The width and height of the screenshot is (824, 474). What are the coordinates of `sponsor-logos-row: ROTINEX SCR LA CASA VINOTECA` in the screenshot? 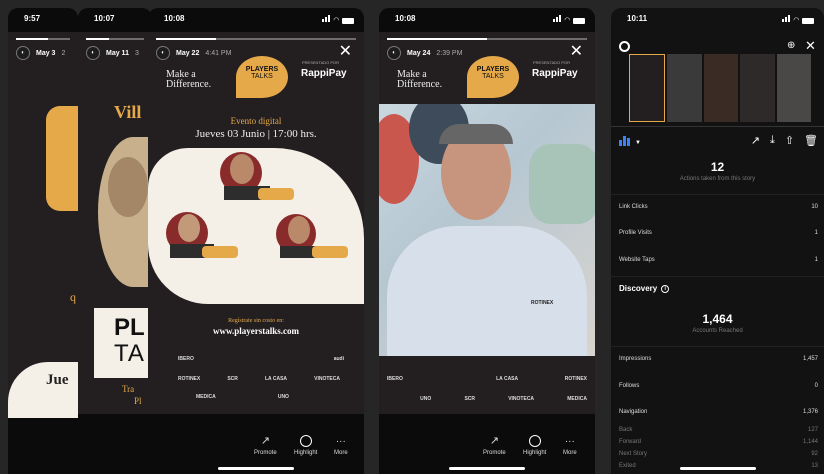 It's located at (259, 379).